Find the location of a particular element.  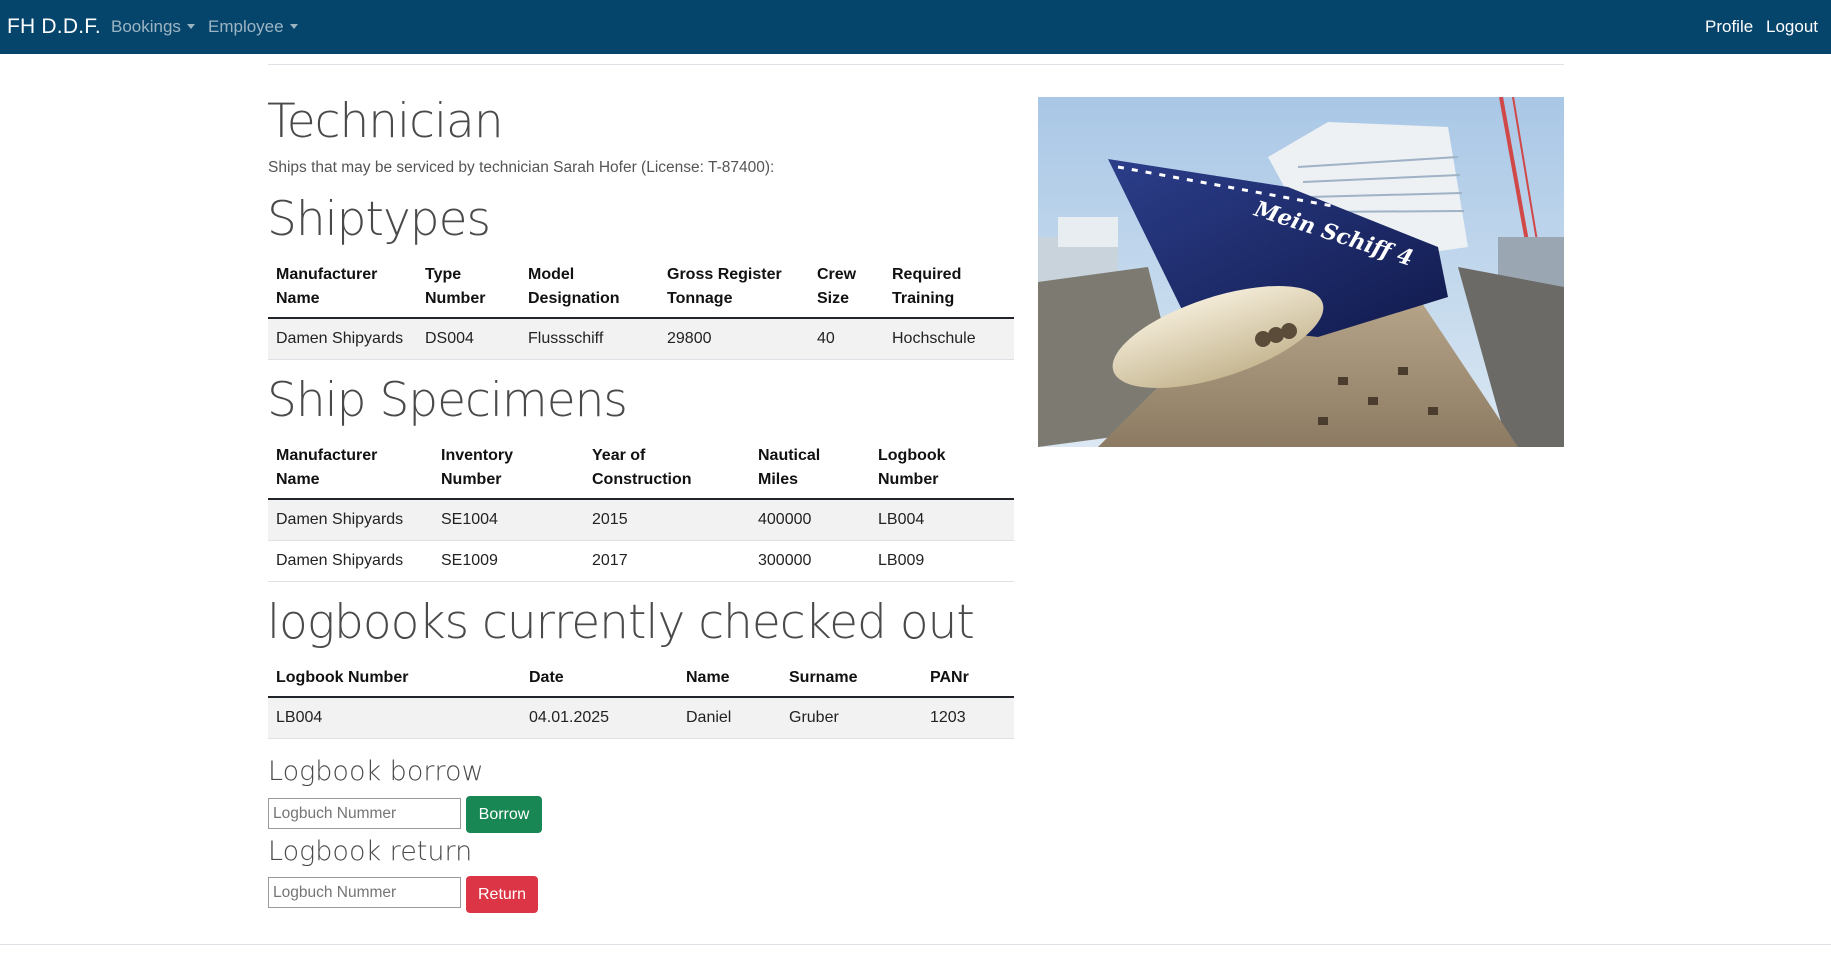

cell: 2015 is located at coordinates (667, 520).